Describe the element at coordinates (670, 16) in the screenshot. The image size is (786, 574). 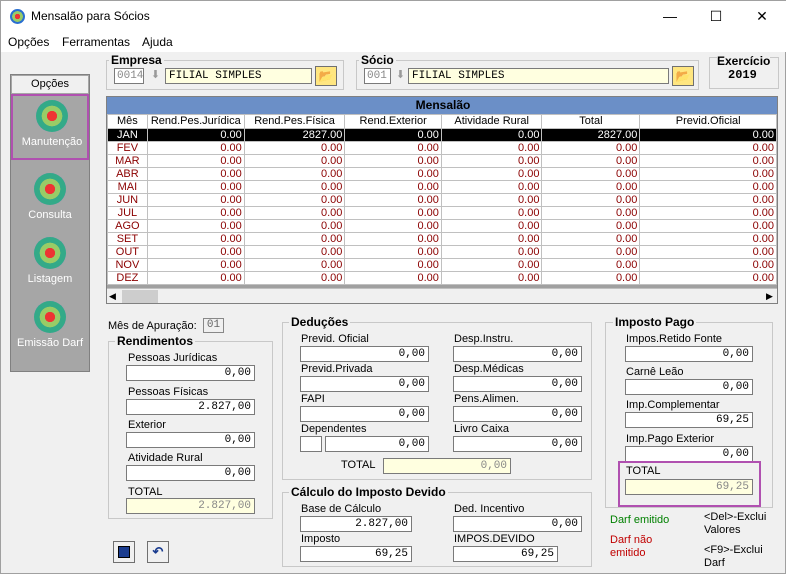
I see `minimize-button: —` at that location.